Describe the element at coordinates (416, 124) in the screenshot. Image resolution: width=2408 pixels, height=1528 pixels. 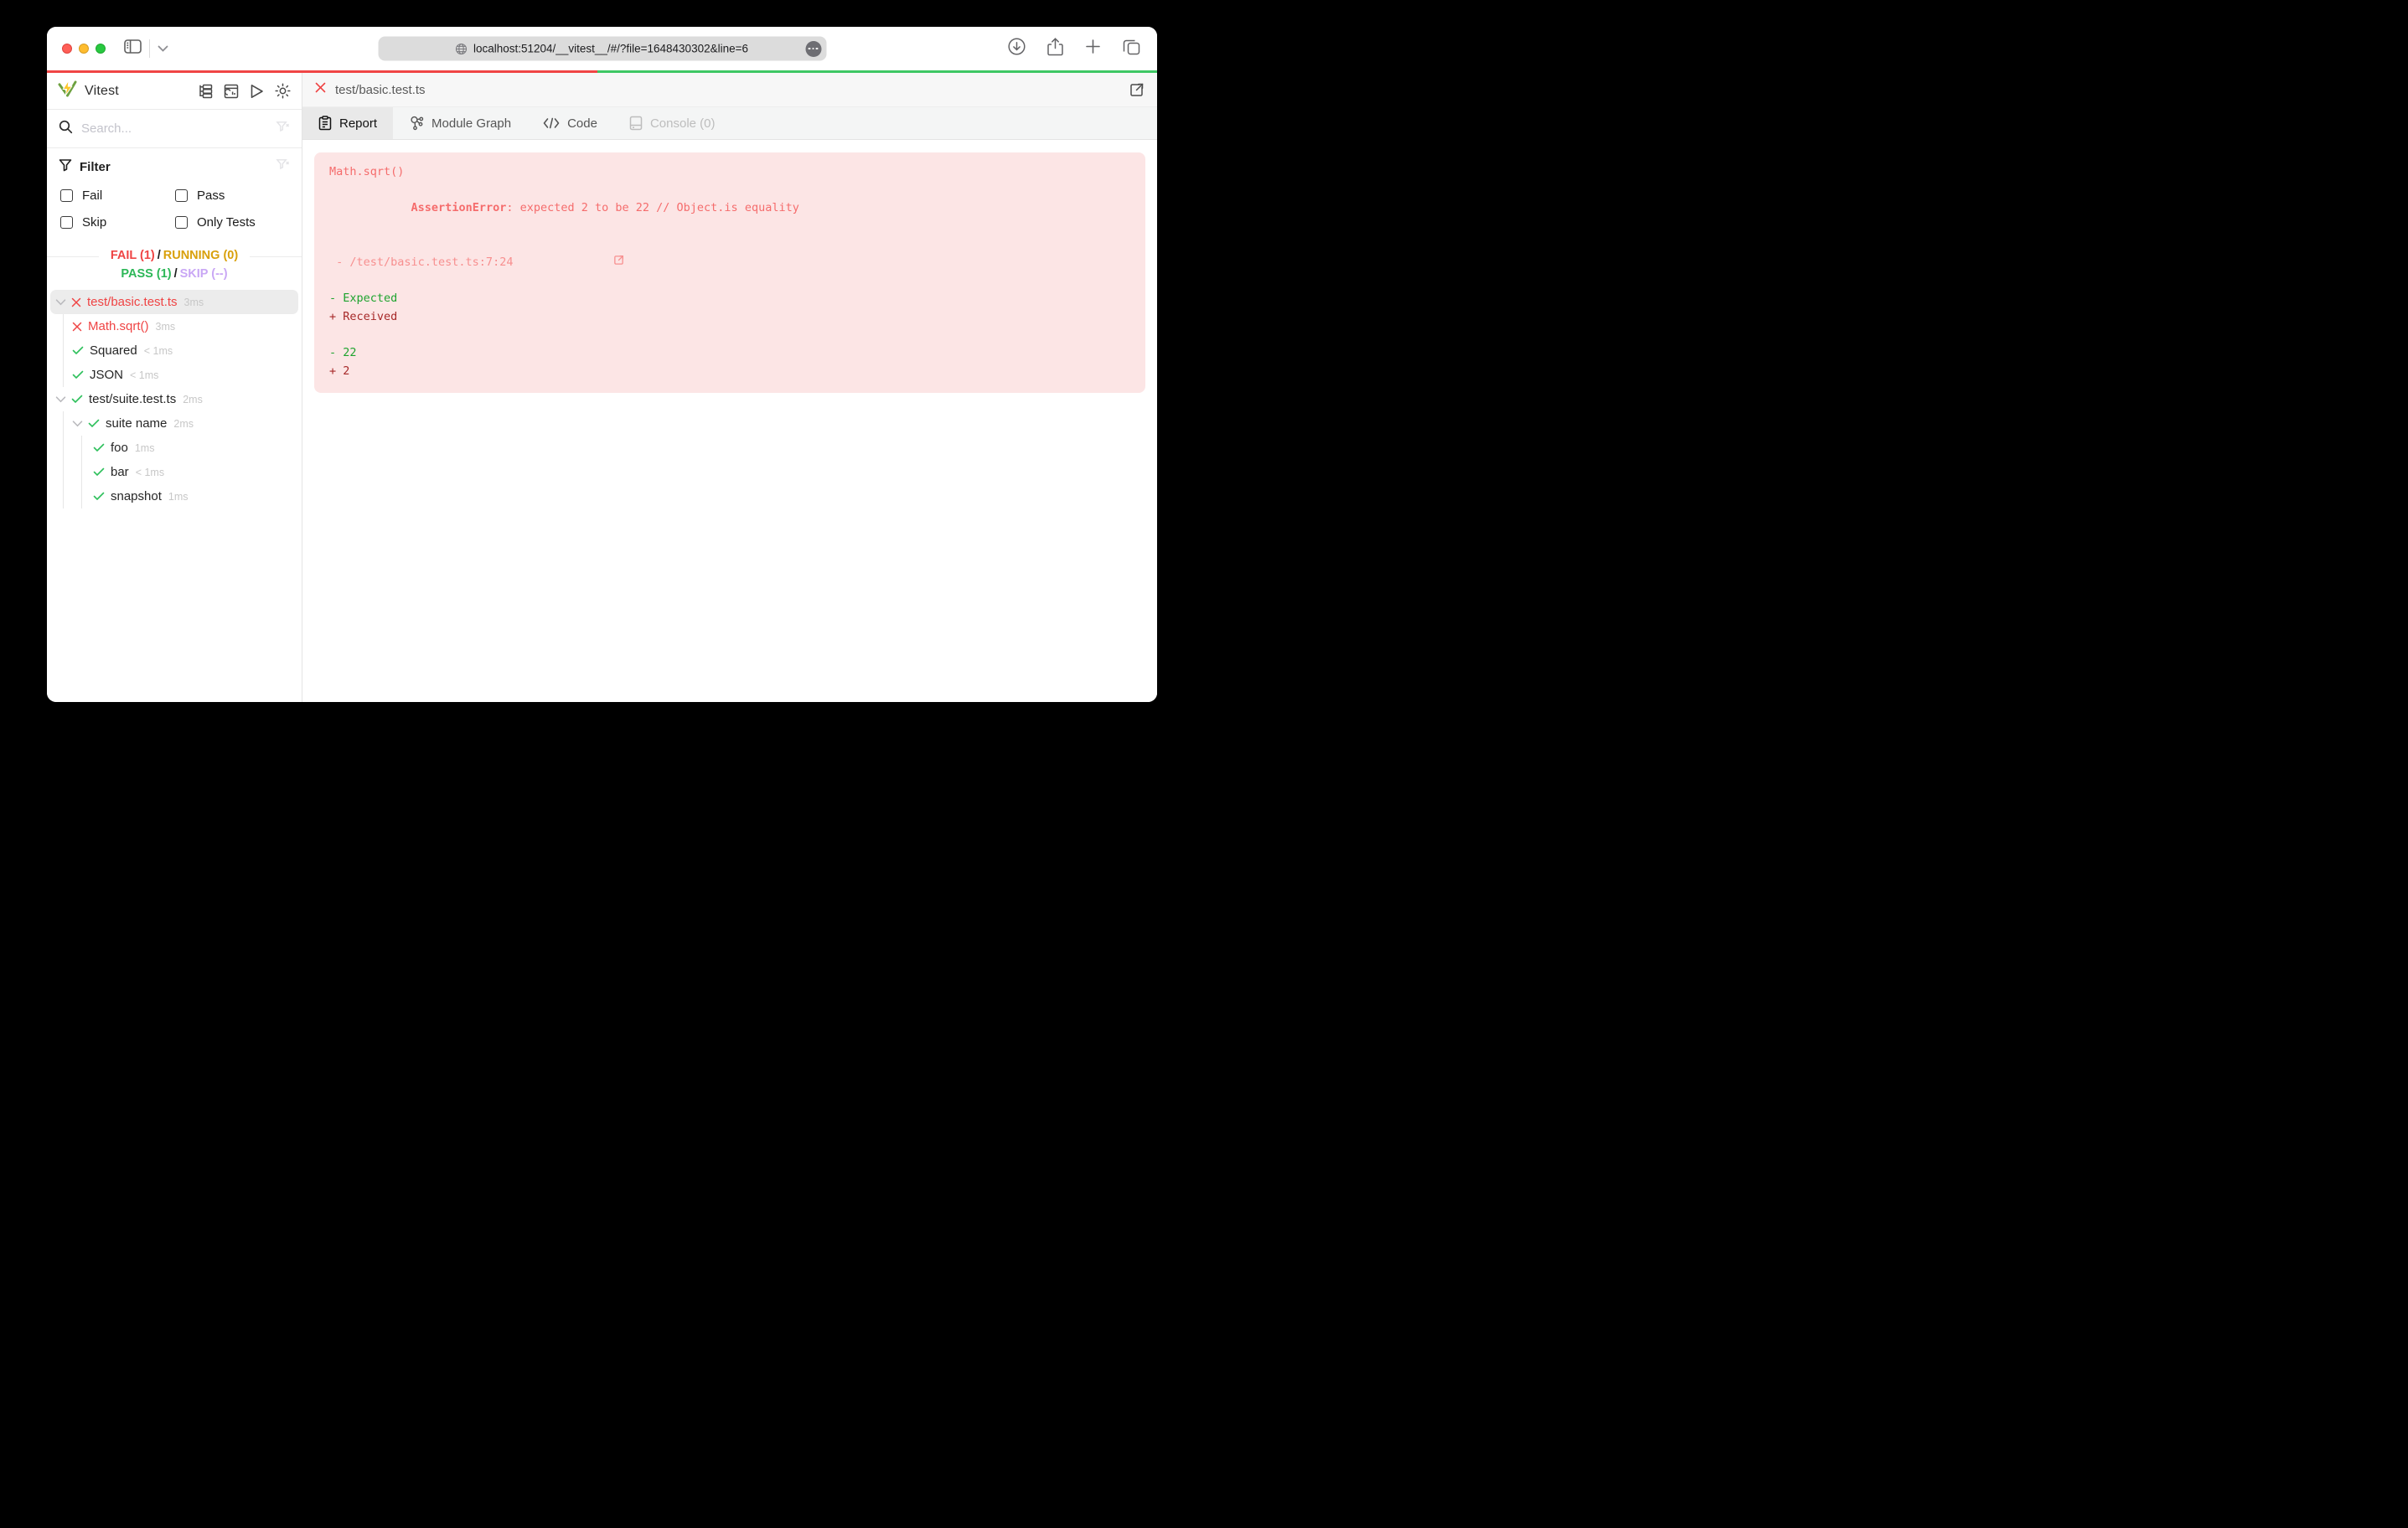
I see `module-graph-icon` at that location.